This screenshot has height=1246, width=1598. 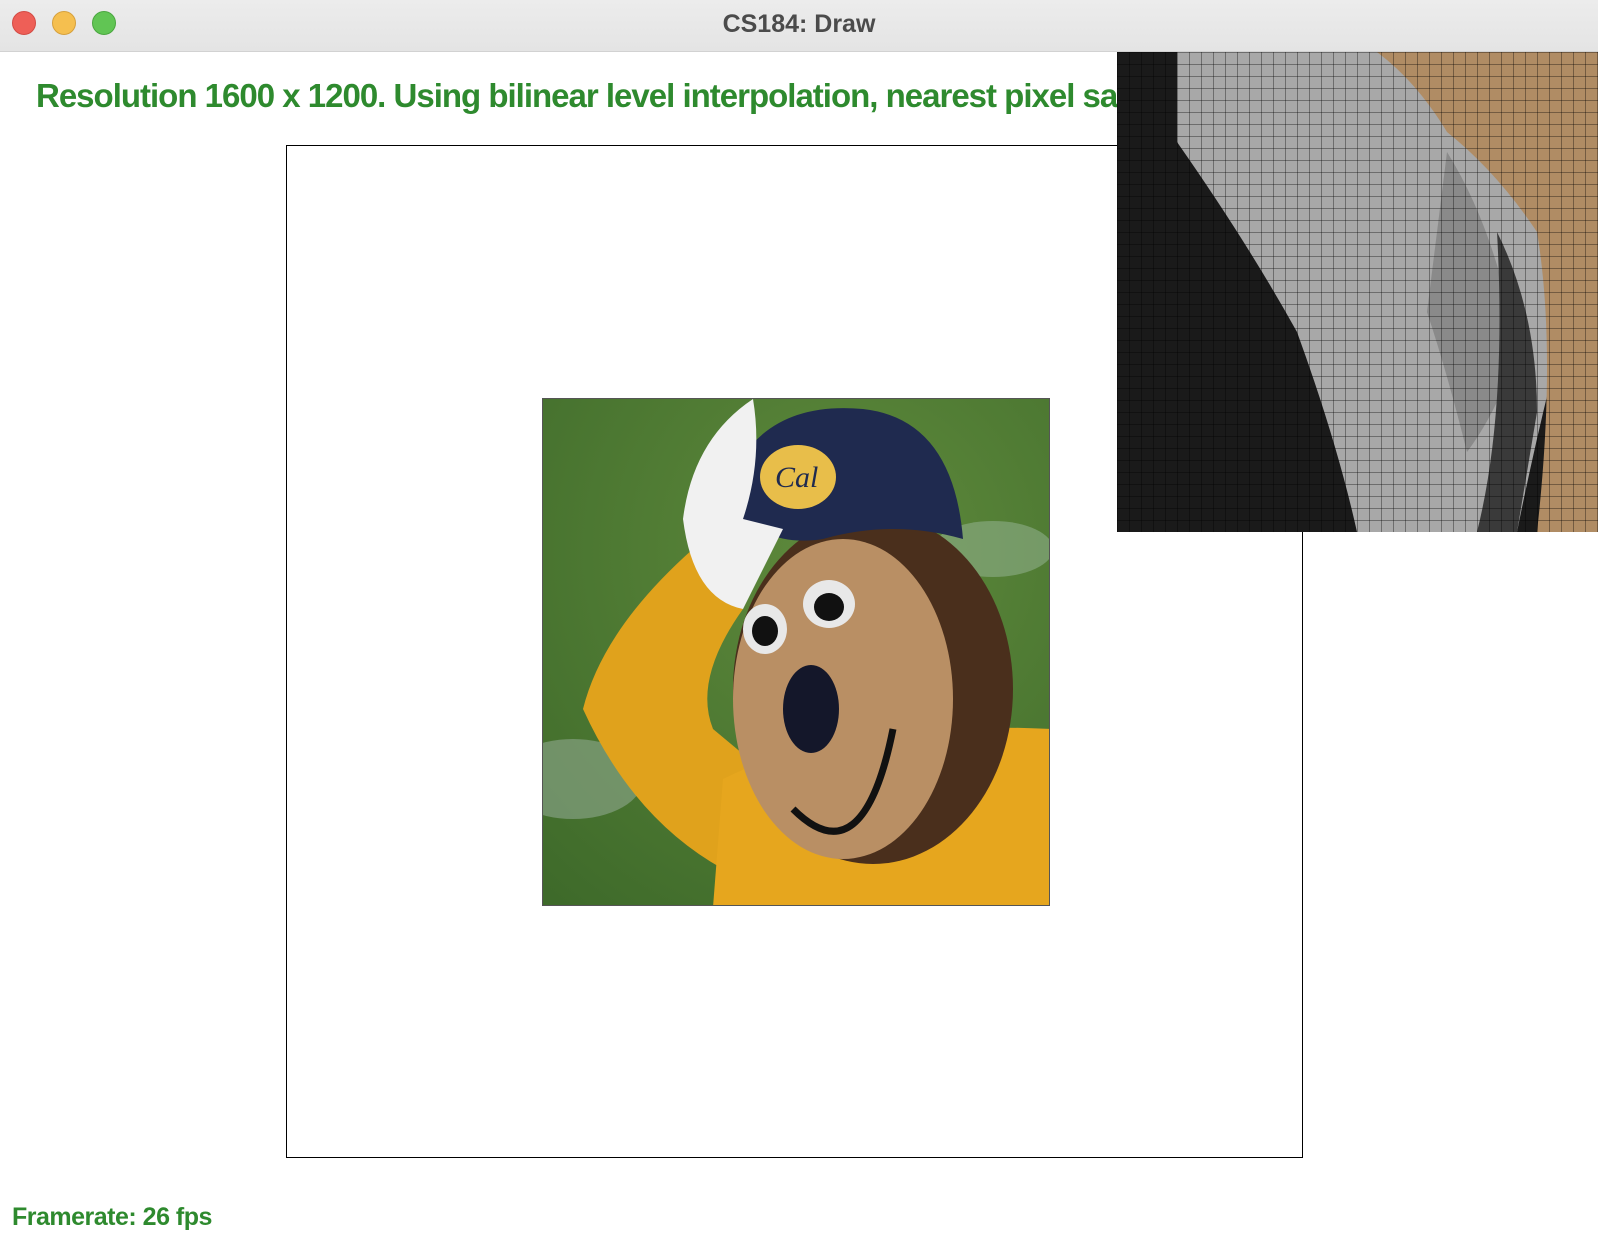 I want to click on framerate-text: Framerate: 26 fps, so click(x=112, y=1217).